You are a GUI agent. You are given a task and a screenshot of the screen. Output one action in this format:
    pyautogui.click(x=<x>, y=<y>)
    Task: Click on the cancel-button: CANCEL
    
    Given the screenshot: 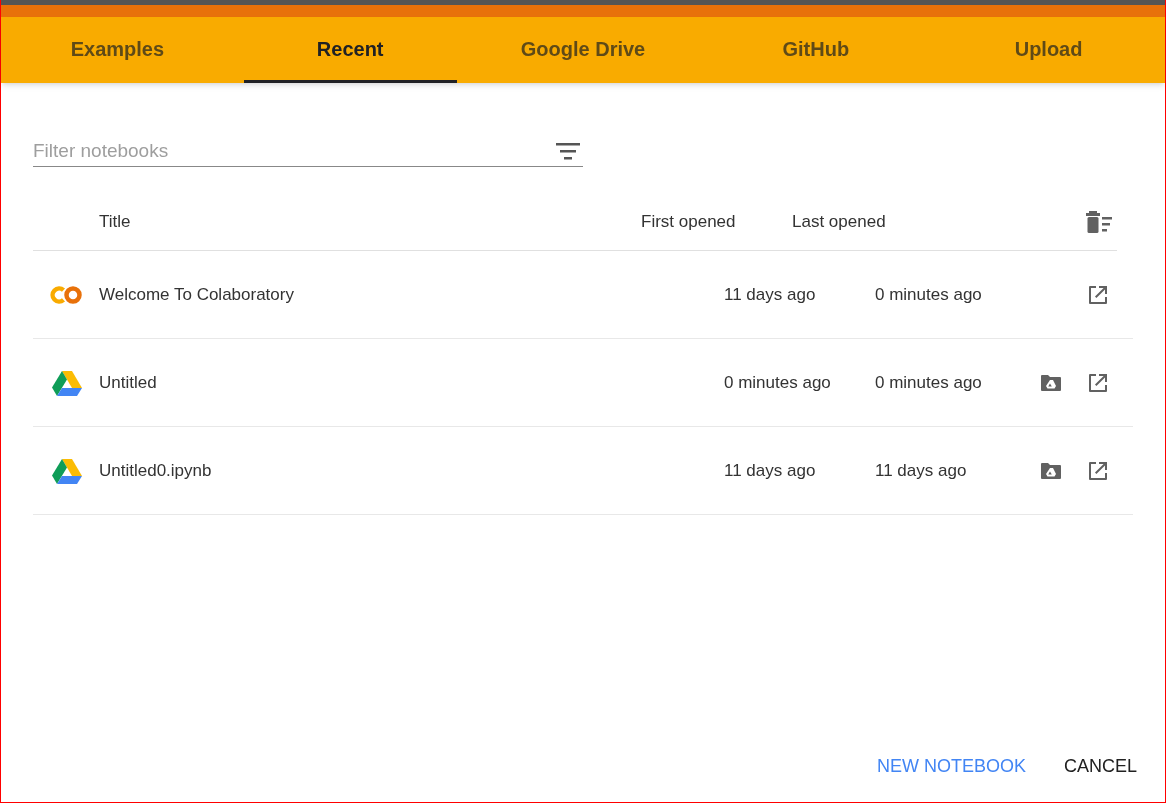 What is the action you would take?
    pyautogui.click(x=1100, y=766)
    